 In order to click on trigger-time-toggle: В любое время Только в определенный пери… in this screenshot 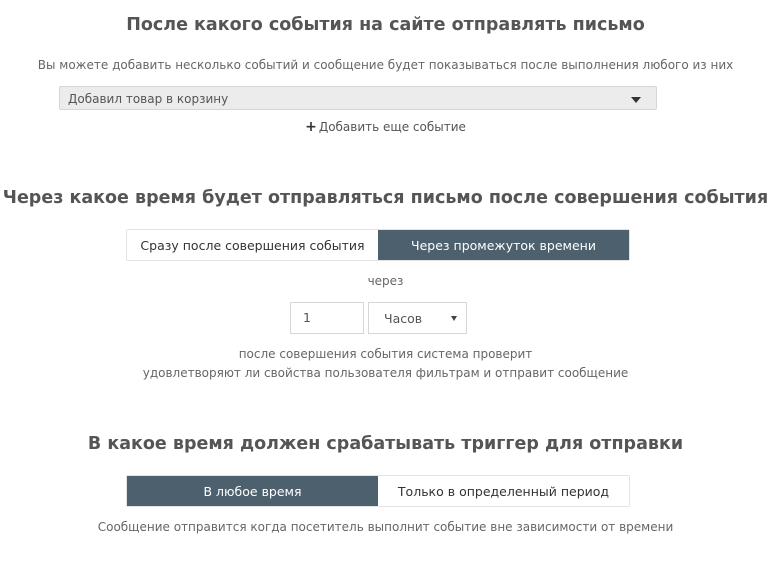, I will do `click(378, 491)`.